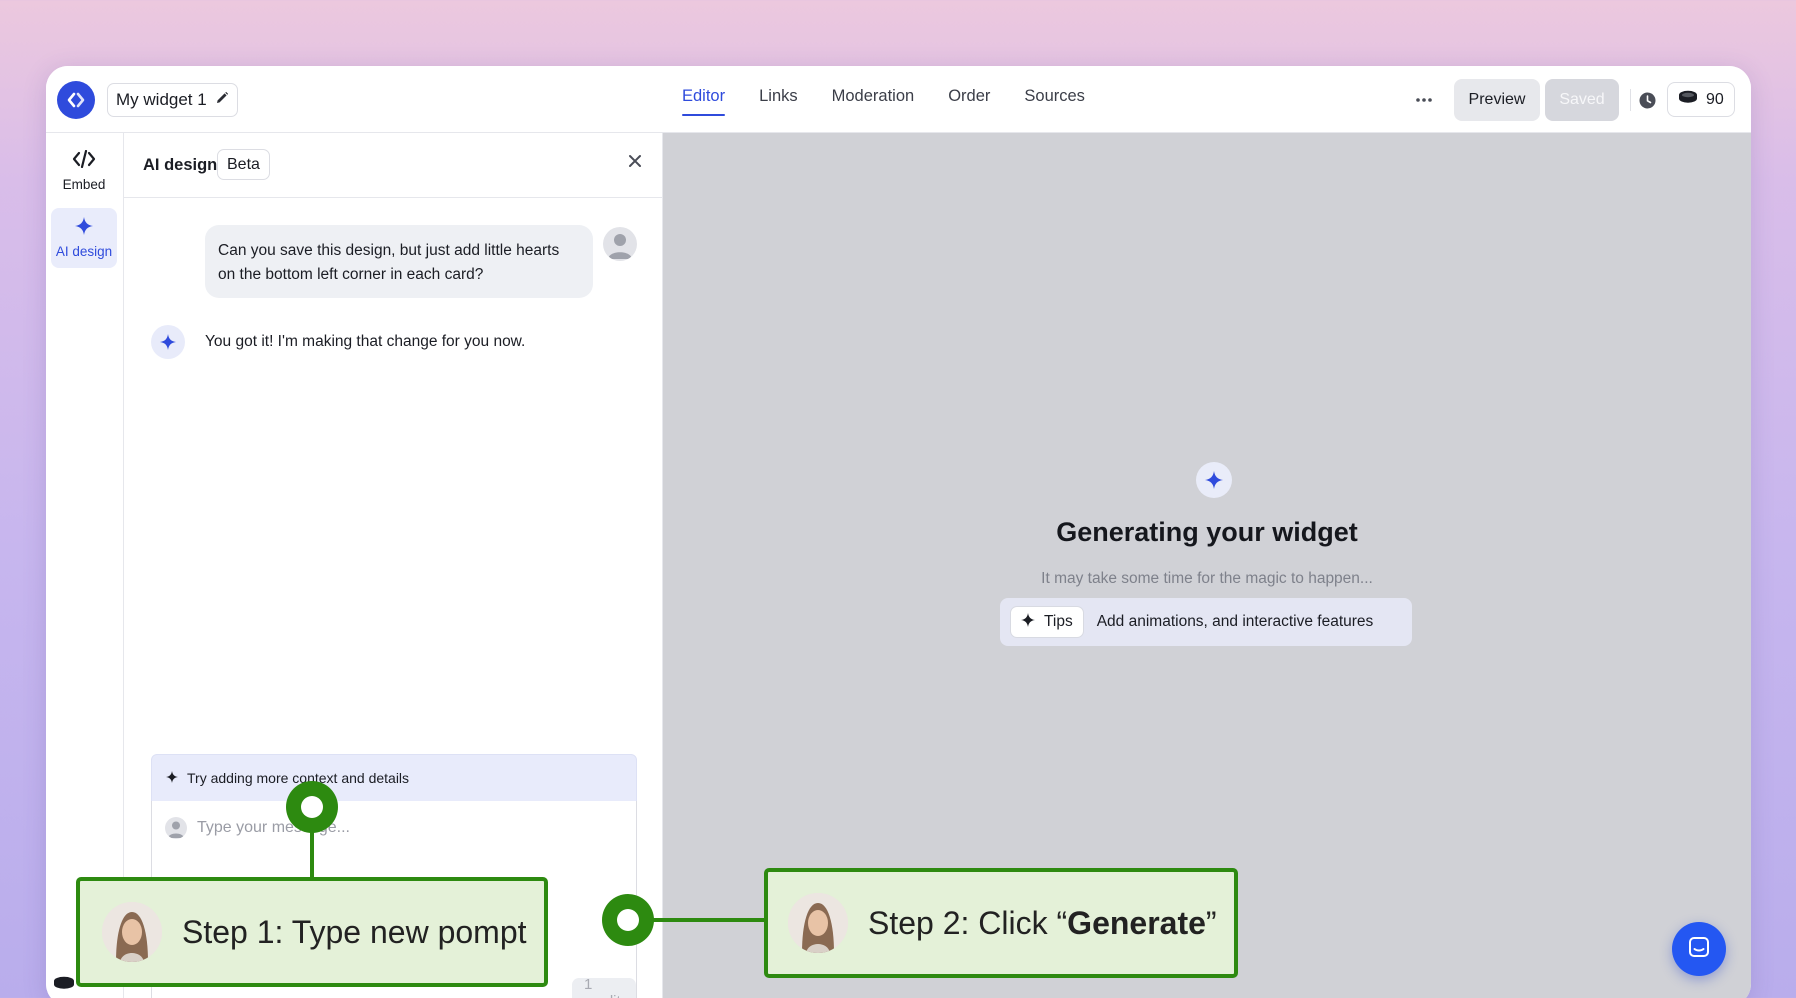 The height and width of the screenshot is (998, 1796). I want to click on step2-bold: Generate, so click(1136, 922).